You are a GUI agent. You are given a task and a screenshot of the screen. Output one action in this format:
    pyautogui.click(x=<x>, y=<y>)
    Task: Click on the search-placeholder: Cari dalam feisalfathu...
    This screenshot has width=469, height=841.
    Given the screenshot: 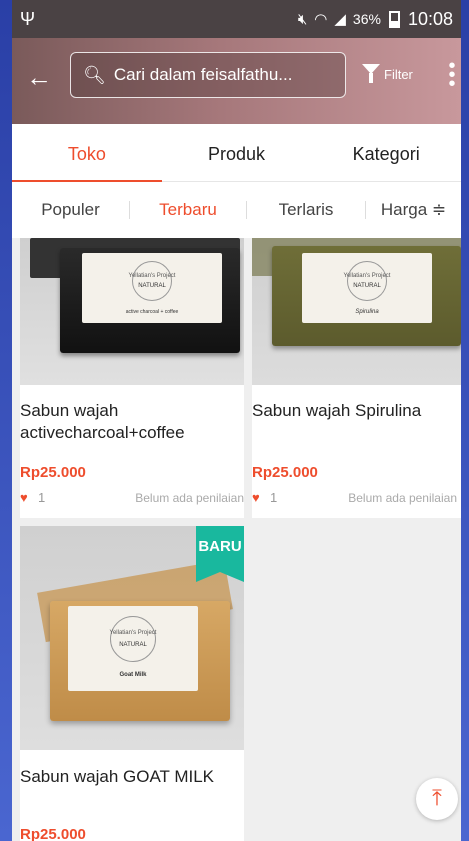 What is the action you would take?
    pyautogui.click(x=203, y=74)
    